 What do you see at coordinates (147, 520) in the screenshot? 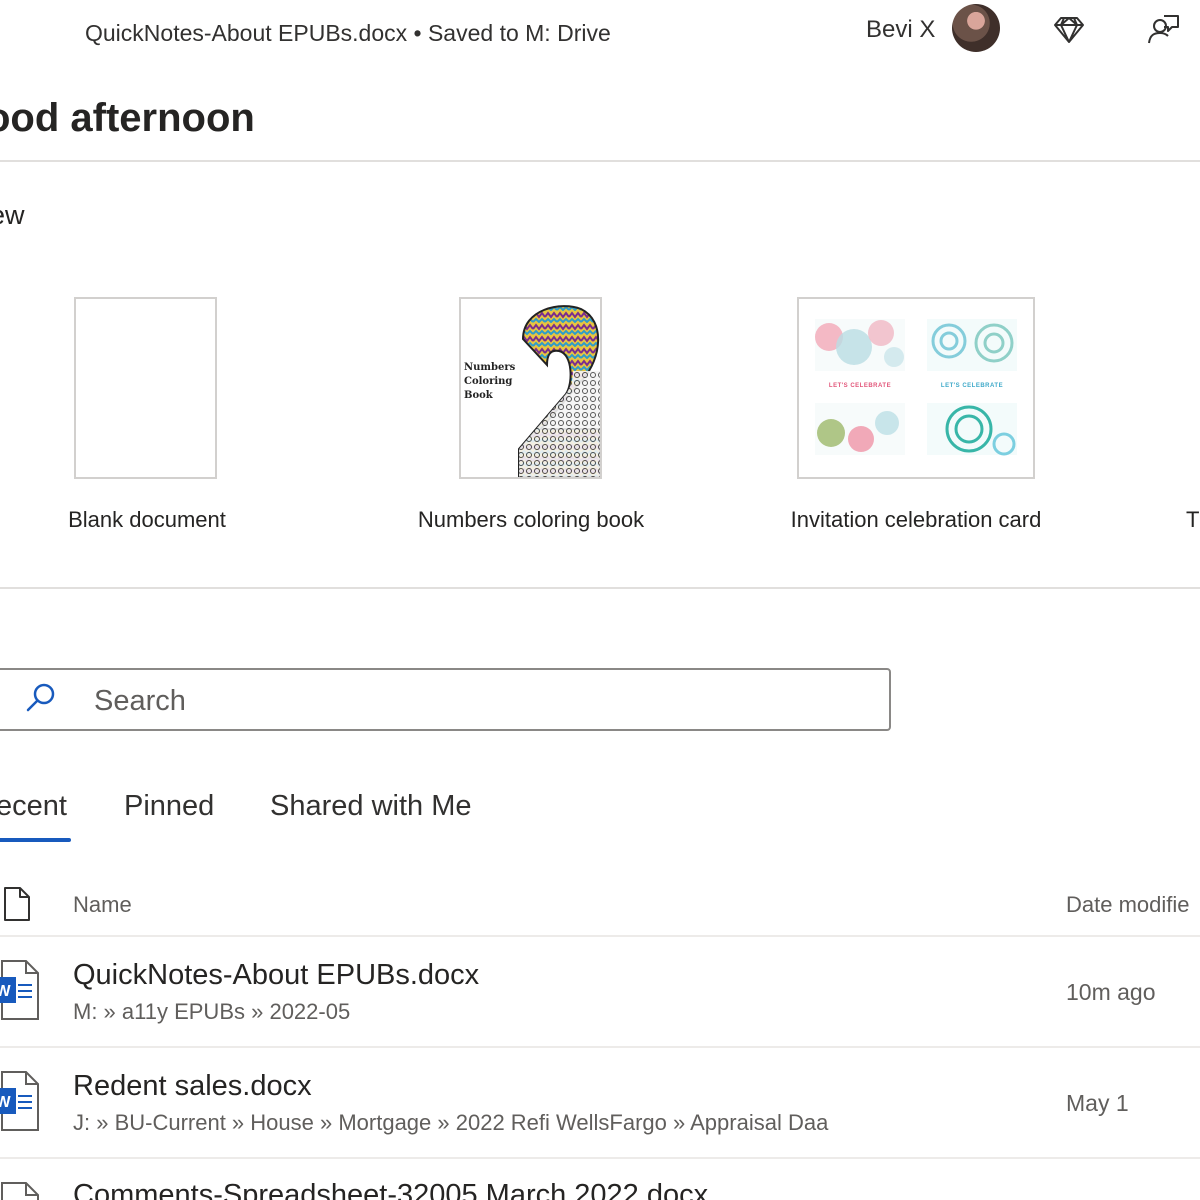
I see `template-blank-label: Blank document` at bounding box center [147, 520].